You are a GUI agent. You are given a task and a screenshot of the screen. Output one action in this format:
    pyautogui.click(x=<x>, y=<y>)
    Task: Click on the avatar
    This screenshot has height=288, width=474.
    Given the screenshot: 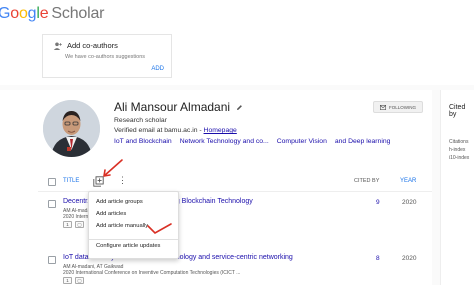 What is the action you would take?
    pyautogui.click(x=71, y=128)
    